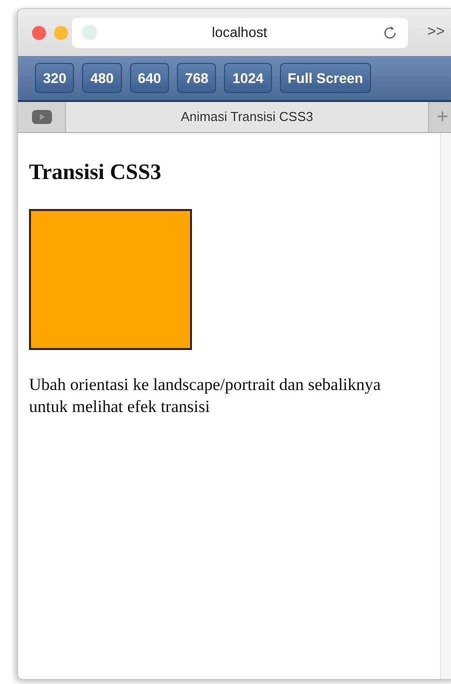  I want to click on size-button: Full Screen, so click(326, 78).